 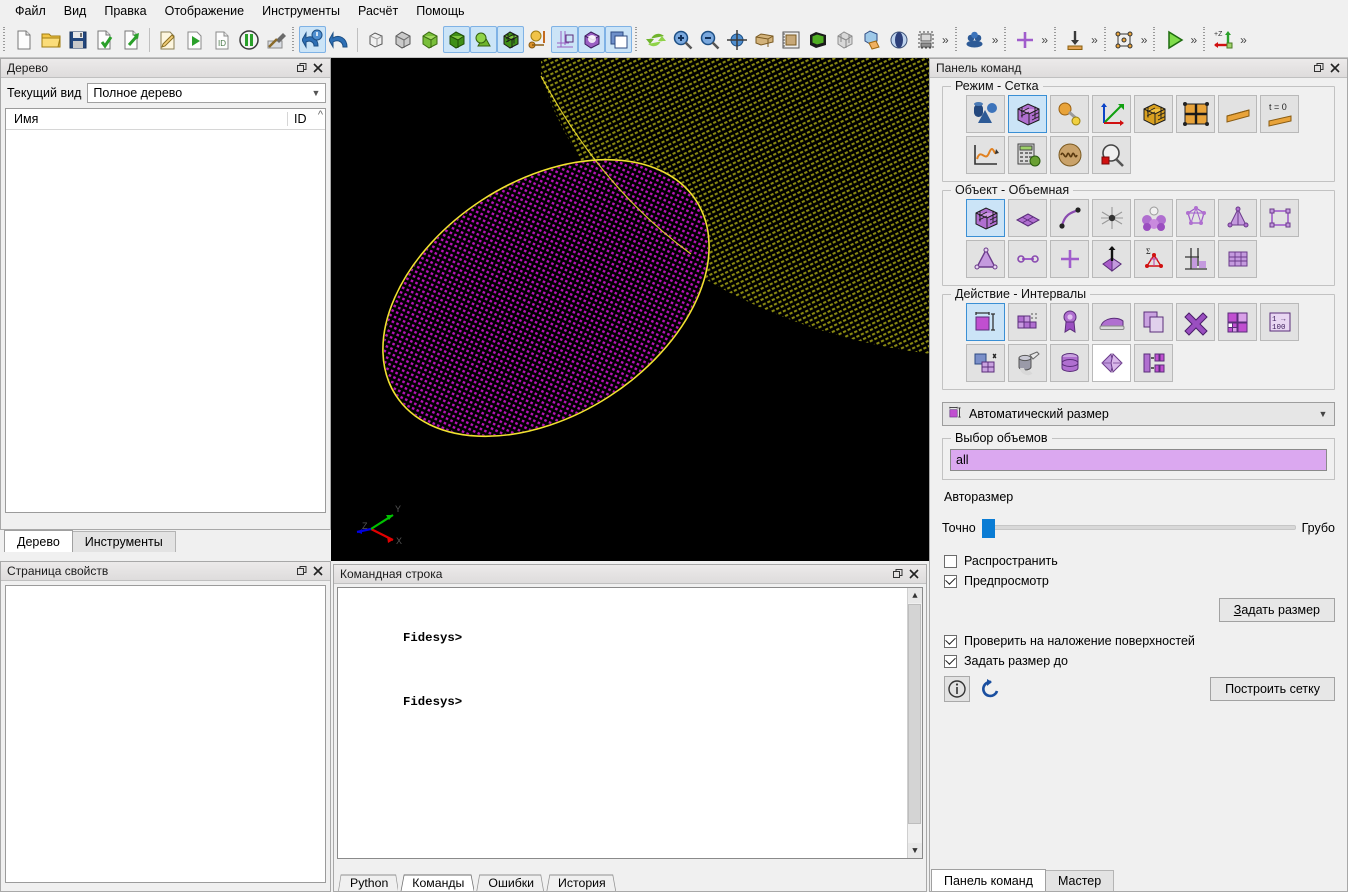 What do you see at coordinates (318, 571) in the screenshot?
I see `properties-panel-close-icon` at bounding box center [318, 571].